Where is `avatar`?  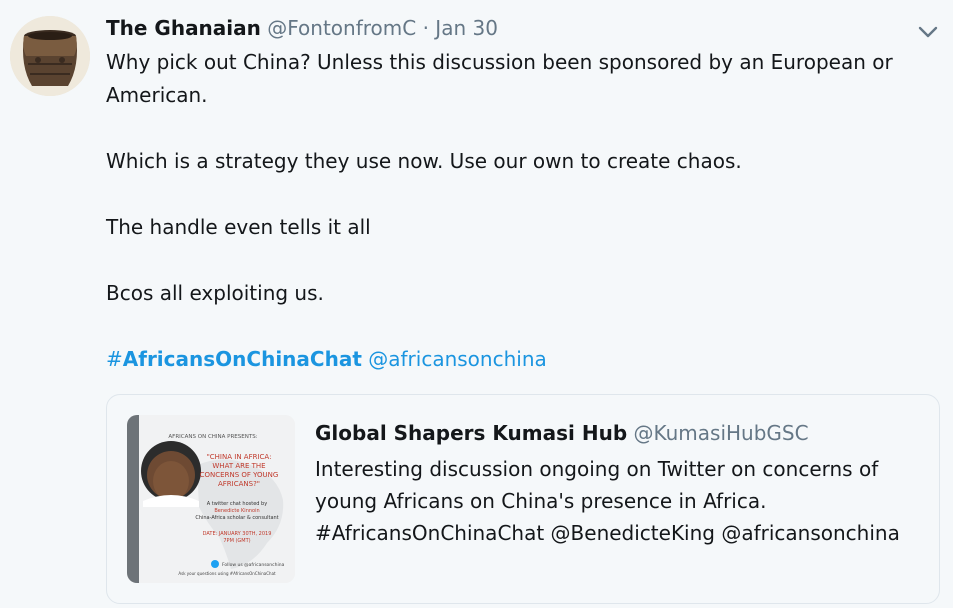
avatar is located at coordinates (50, 56).